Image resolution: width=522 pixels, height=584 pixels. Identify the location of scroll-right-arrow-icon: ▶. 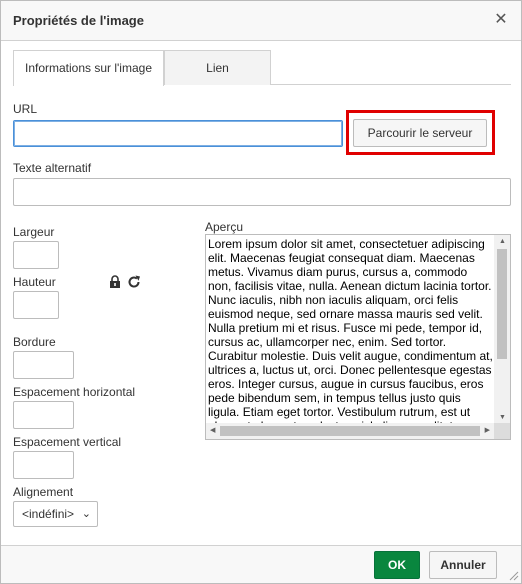
(487, 431).